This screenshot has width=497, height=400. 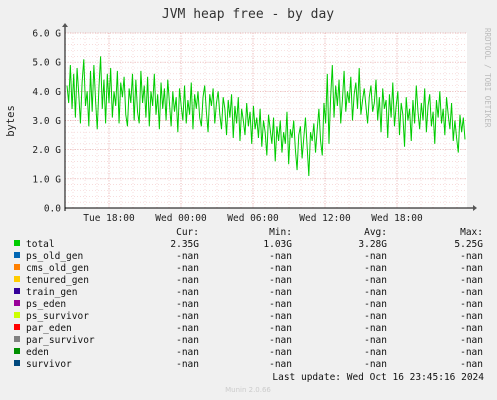 What do you see at coordinates (46, 179) in the screenshot?
I see `y-tick-label: 1.0 G` at bounding box center [46, 179].